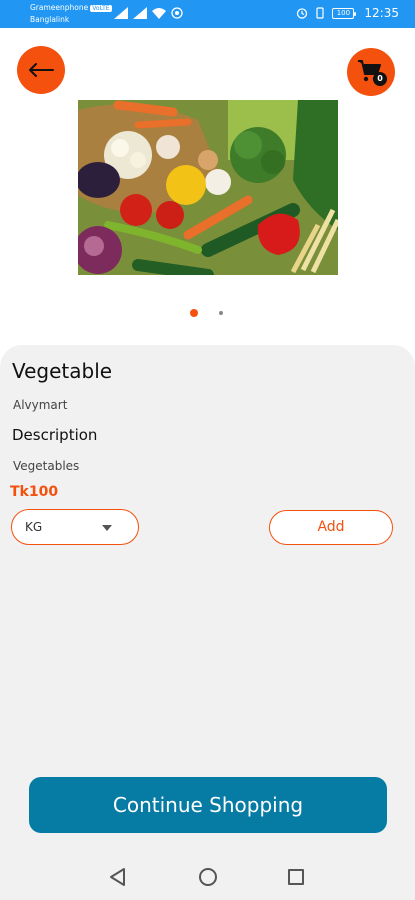 The width and height of the screenshot is (415, 900). I want to click on unit-selected-value: KG, so click(34, 527).